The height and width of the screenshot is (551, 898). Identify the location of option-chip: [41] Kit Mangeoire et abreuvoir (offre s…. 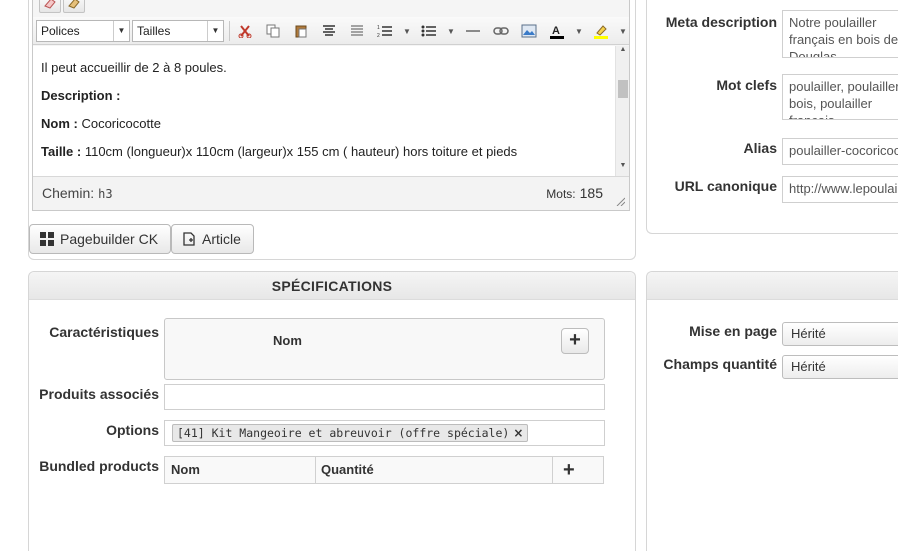
(350, 433).